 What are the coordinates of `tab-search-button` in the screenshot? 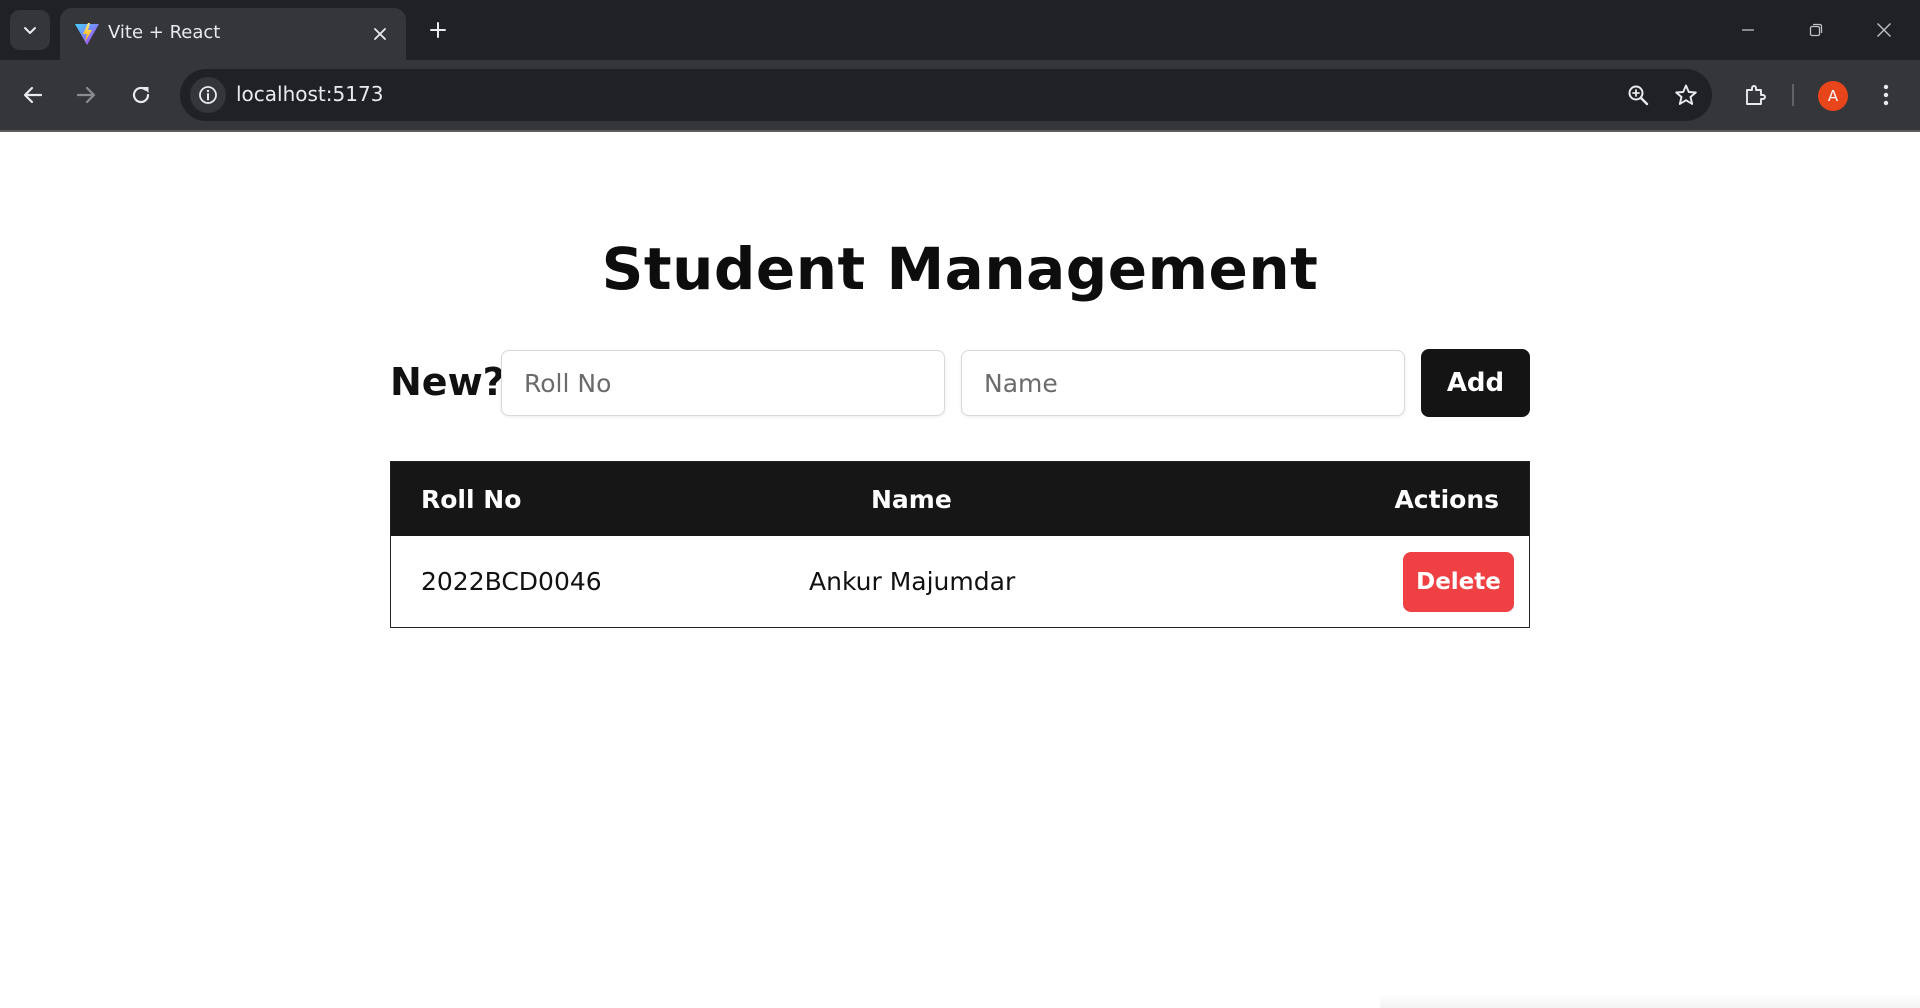 It's located at (30, 30).